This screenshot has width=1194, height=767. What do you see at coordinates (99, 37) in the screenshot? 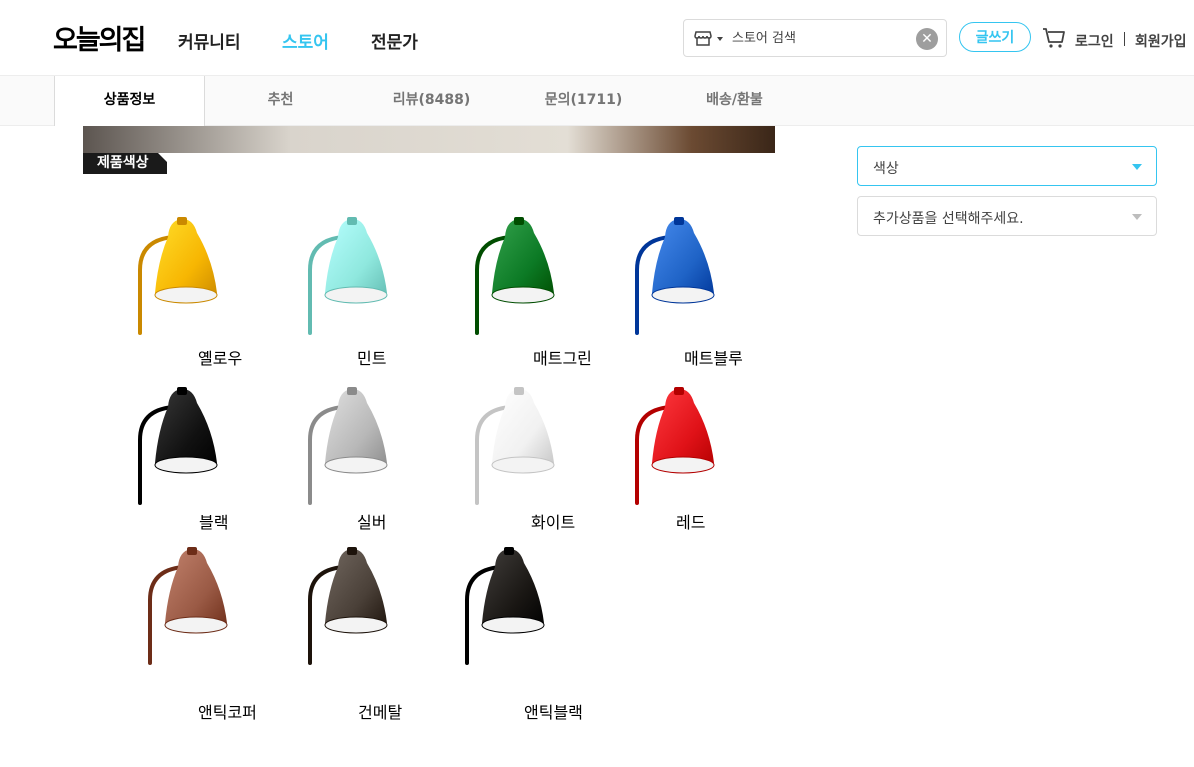
I see `logo: 오늘의집` at bounding box center [99, 37].